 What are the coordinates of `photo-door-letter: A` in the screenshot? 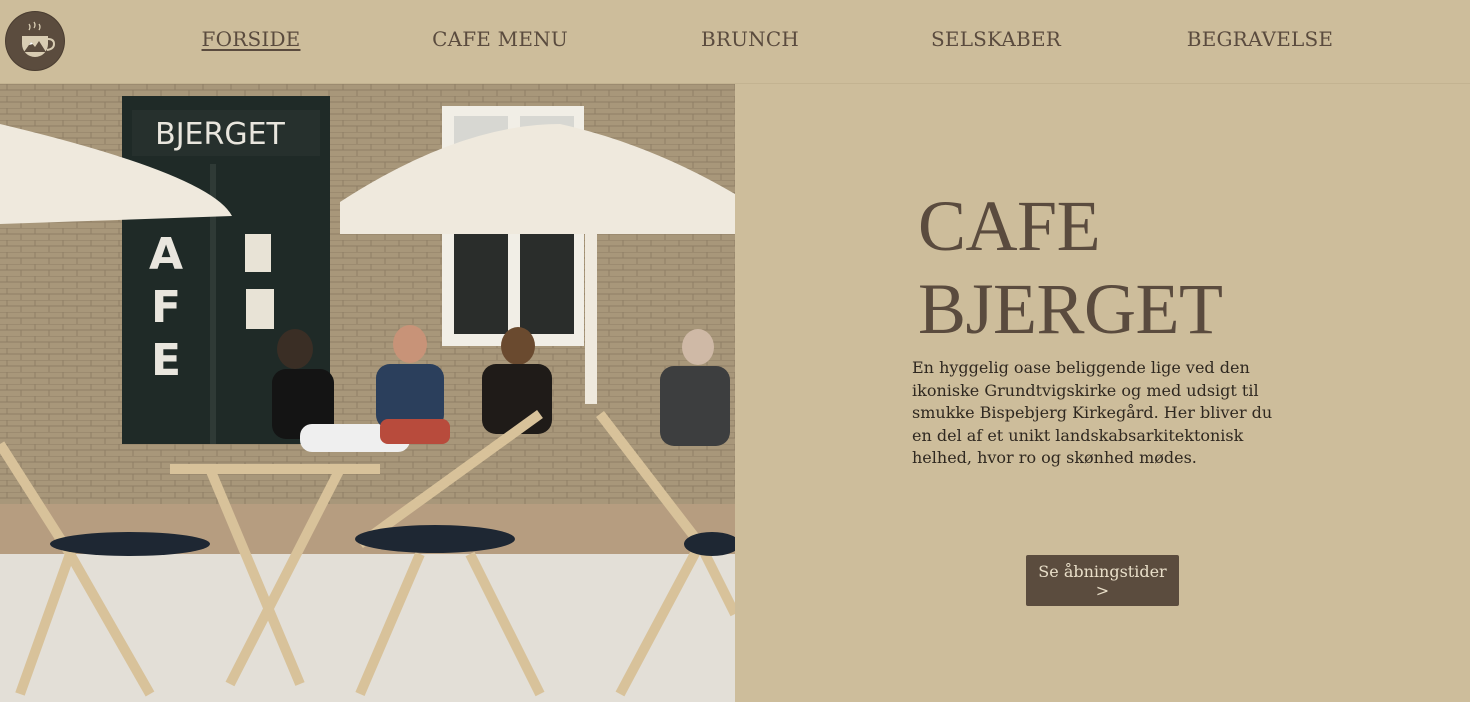 It's located at (166, 254).